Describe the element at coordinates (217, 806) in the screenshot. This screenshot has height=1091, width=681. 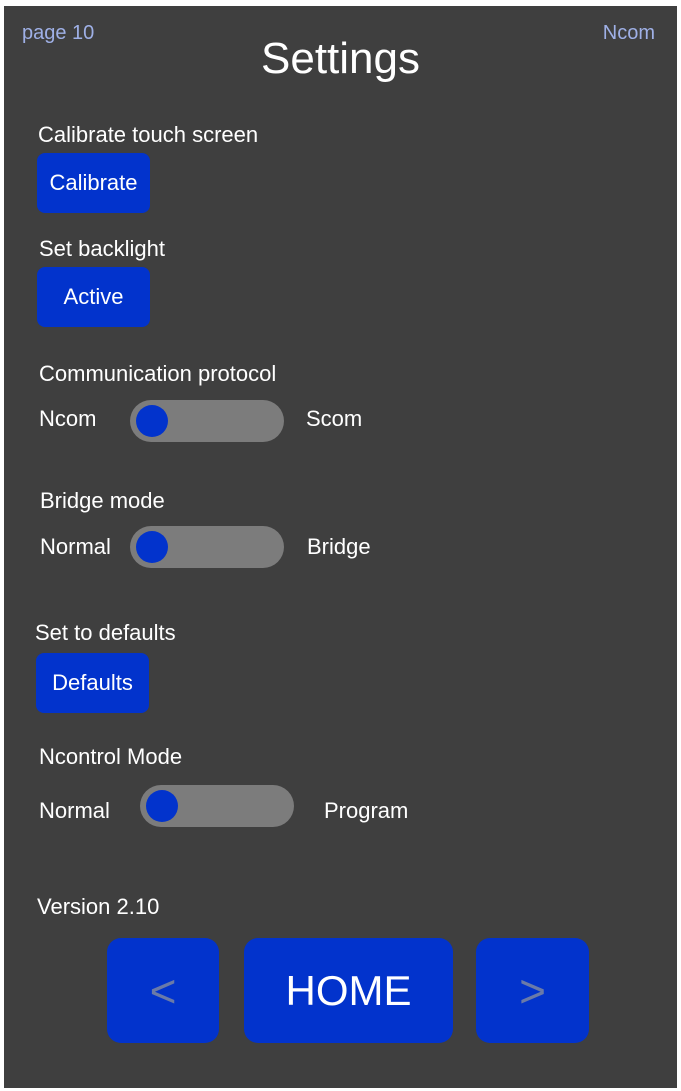
I see `ncontrol-mode-toggle` at that location.